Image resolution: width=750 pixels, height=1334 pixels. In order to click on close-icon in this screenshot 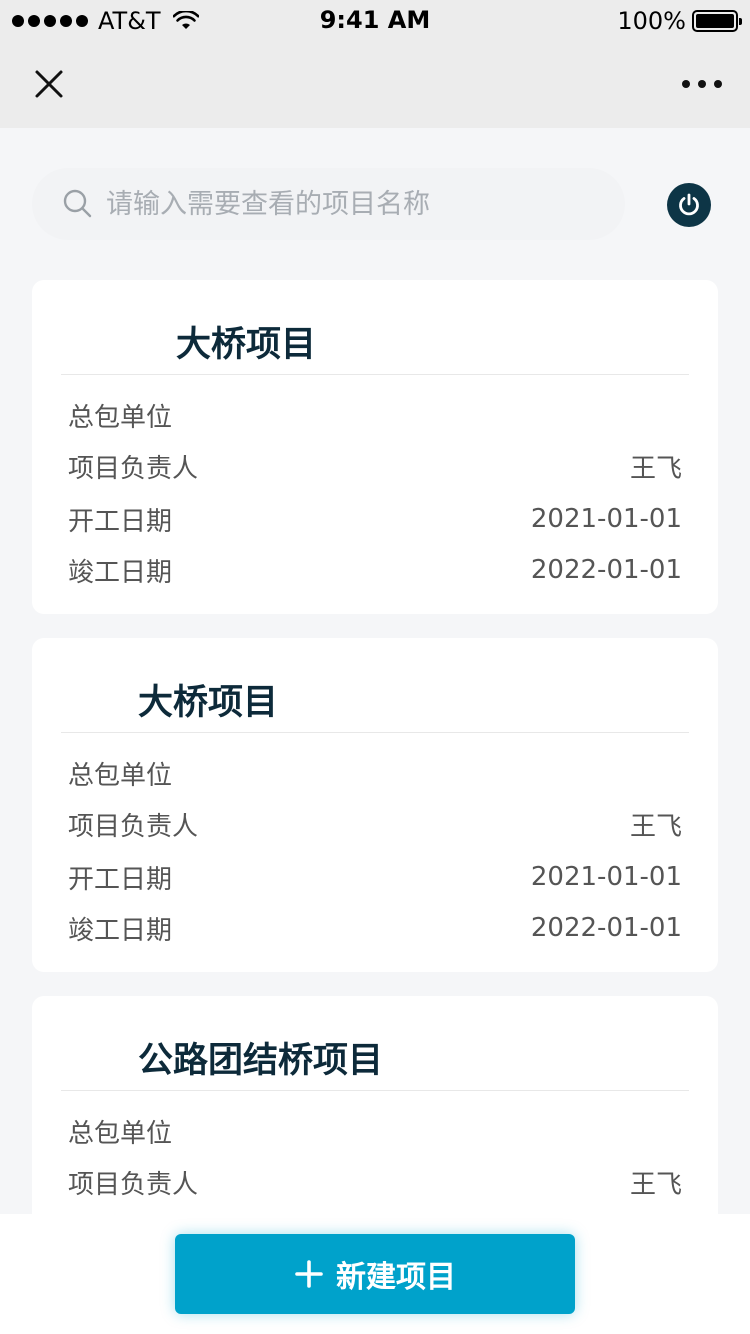, I will do `click(49, 84)`.